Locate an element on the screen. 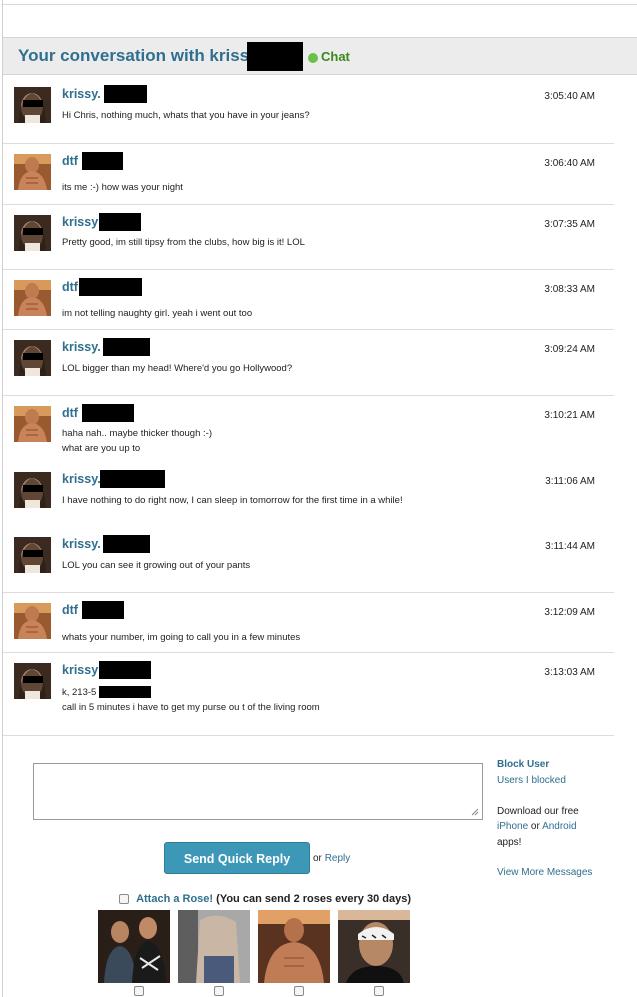 This screenshot has height=997, width=637. resize-grip-icon is located at coordinates (475, 812).